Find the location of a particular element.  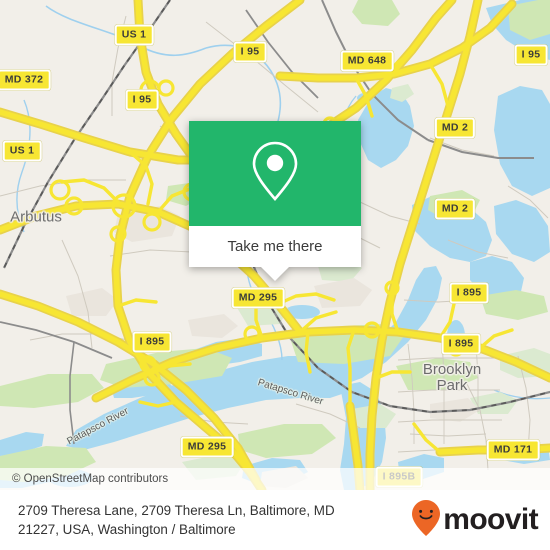

popup-header is located at coordinates (275, 173).